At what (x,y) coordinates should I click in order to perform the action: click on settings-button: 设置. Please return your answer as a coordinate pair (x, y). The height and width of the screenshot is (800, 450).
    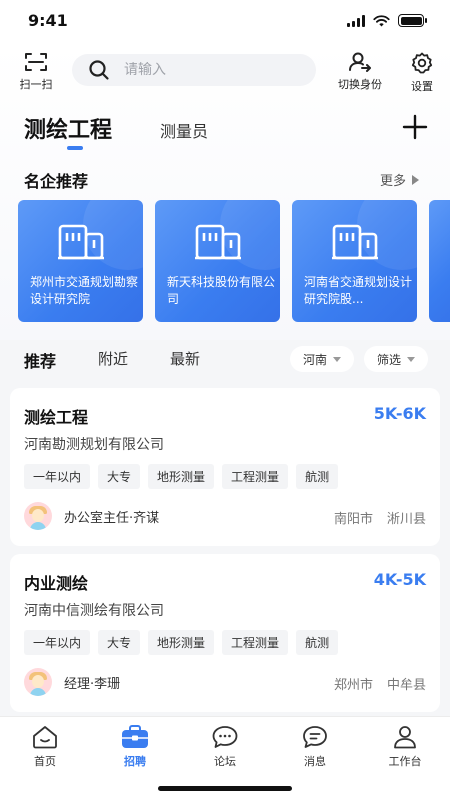
    Looking at the image, I should click on (422, 73).